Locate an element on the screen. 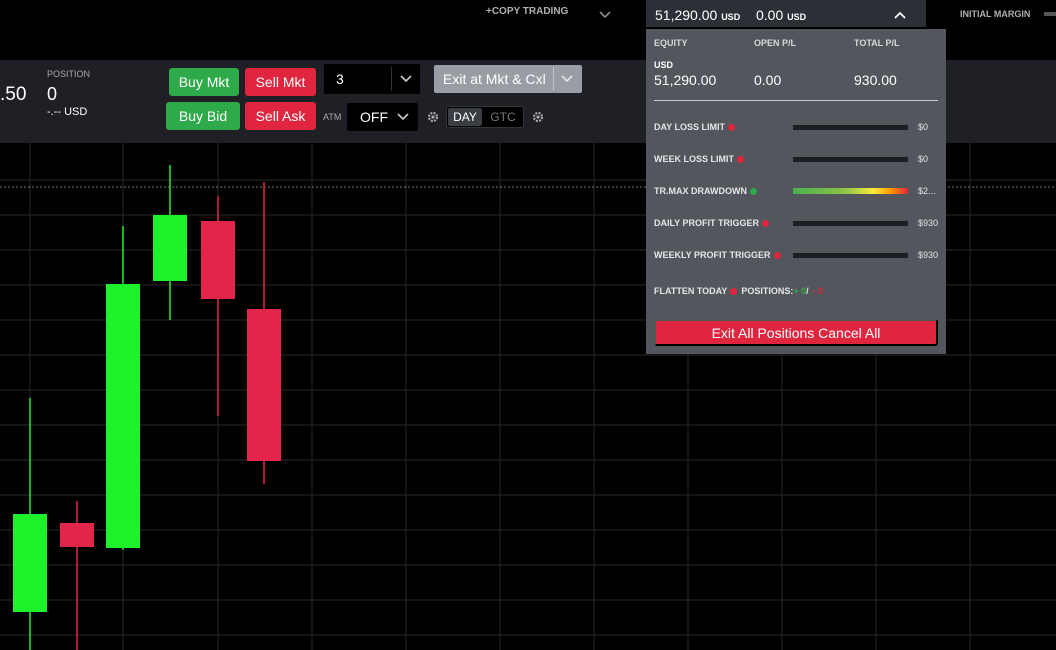 Image resolution: width=1056 pixels, height=650 pixels. weekly-profit-trigger-label: WEEKLY PROFIT TRIGGER is located at coordinates (717, 255).